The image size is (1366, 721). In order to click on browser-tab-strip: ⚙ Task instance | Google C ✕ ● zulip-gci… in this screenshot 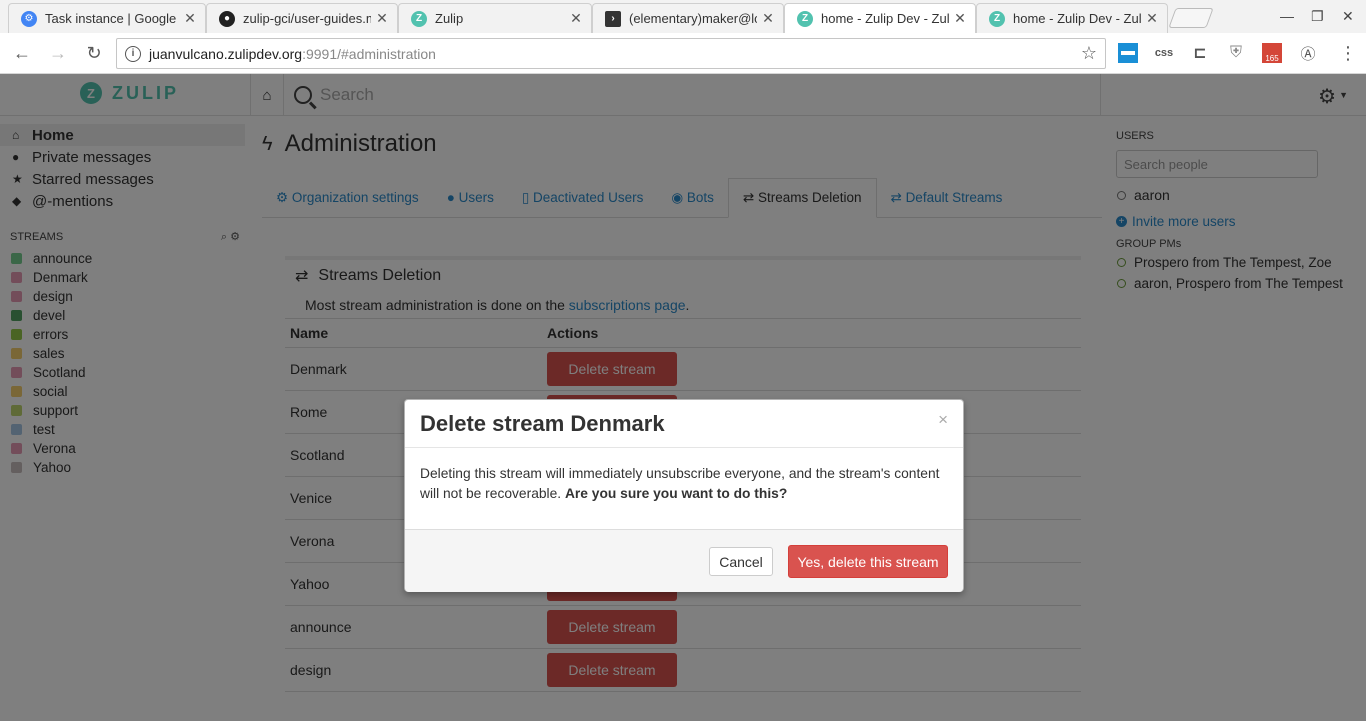, I will do `click(683, 16)`.